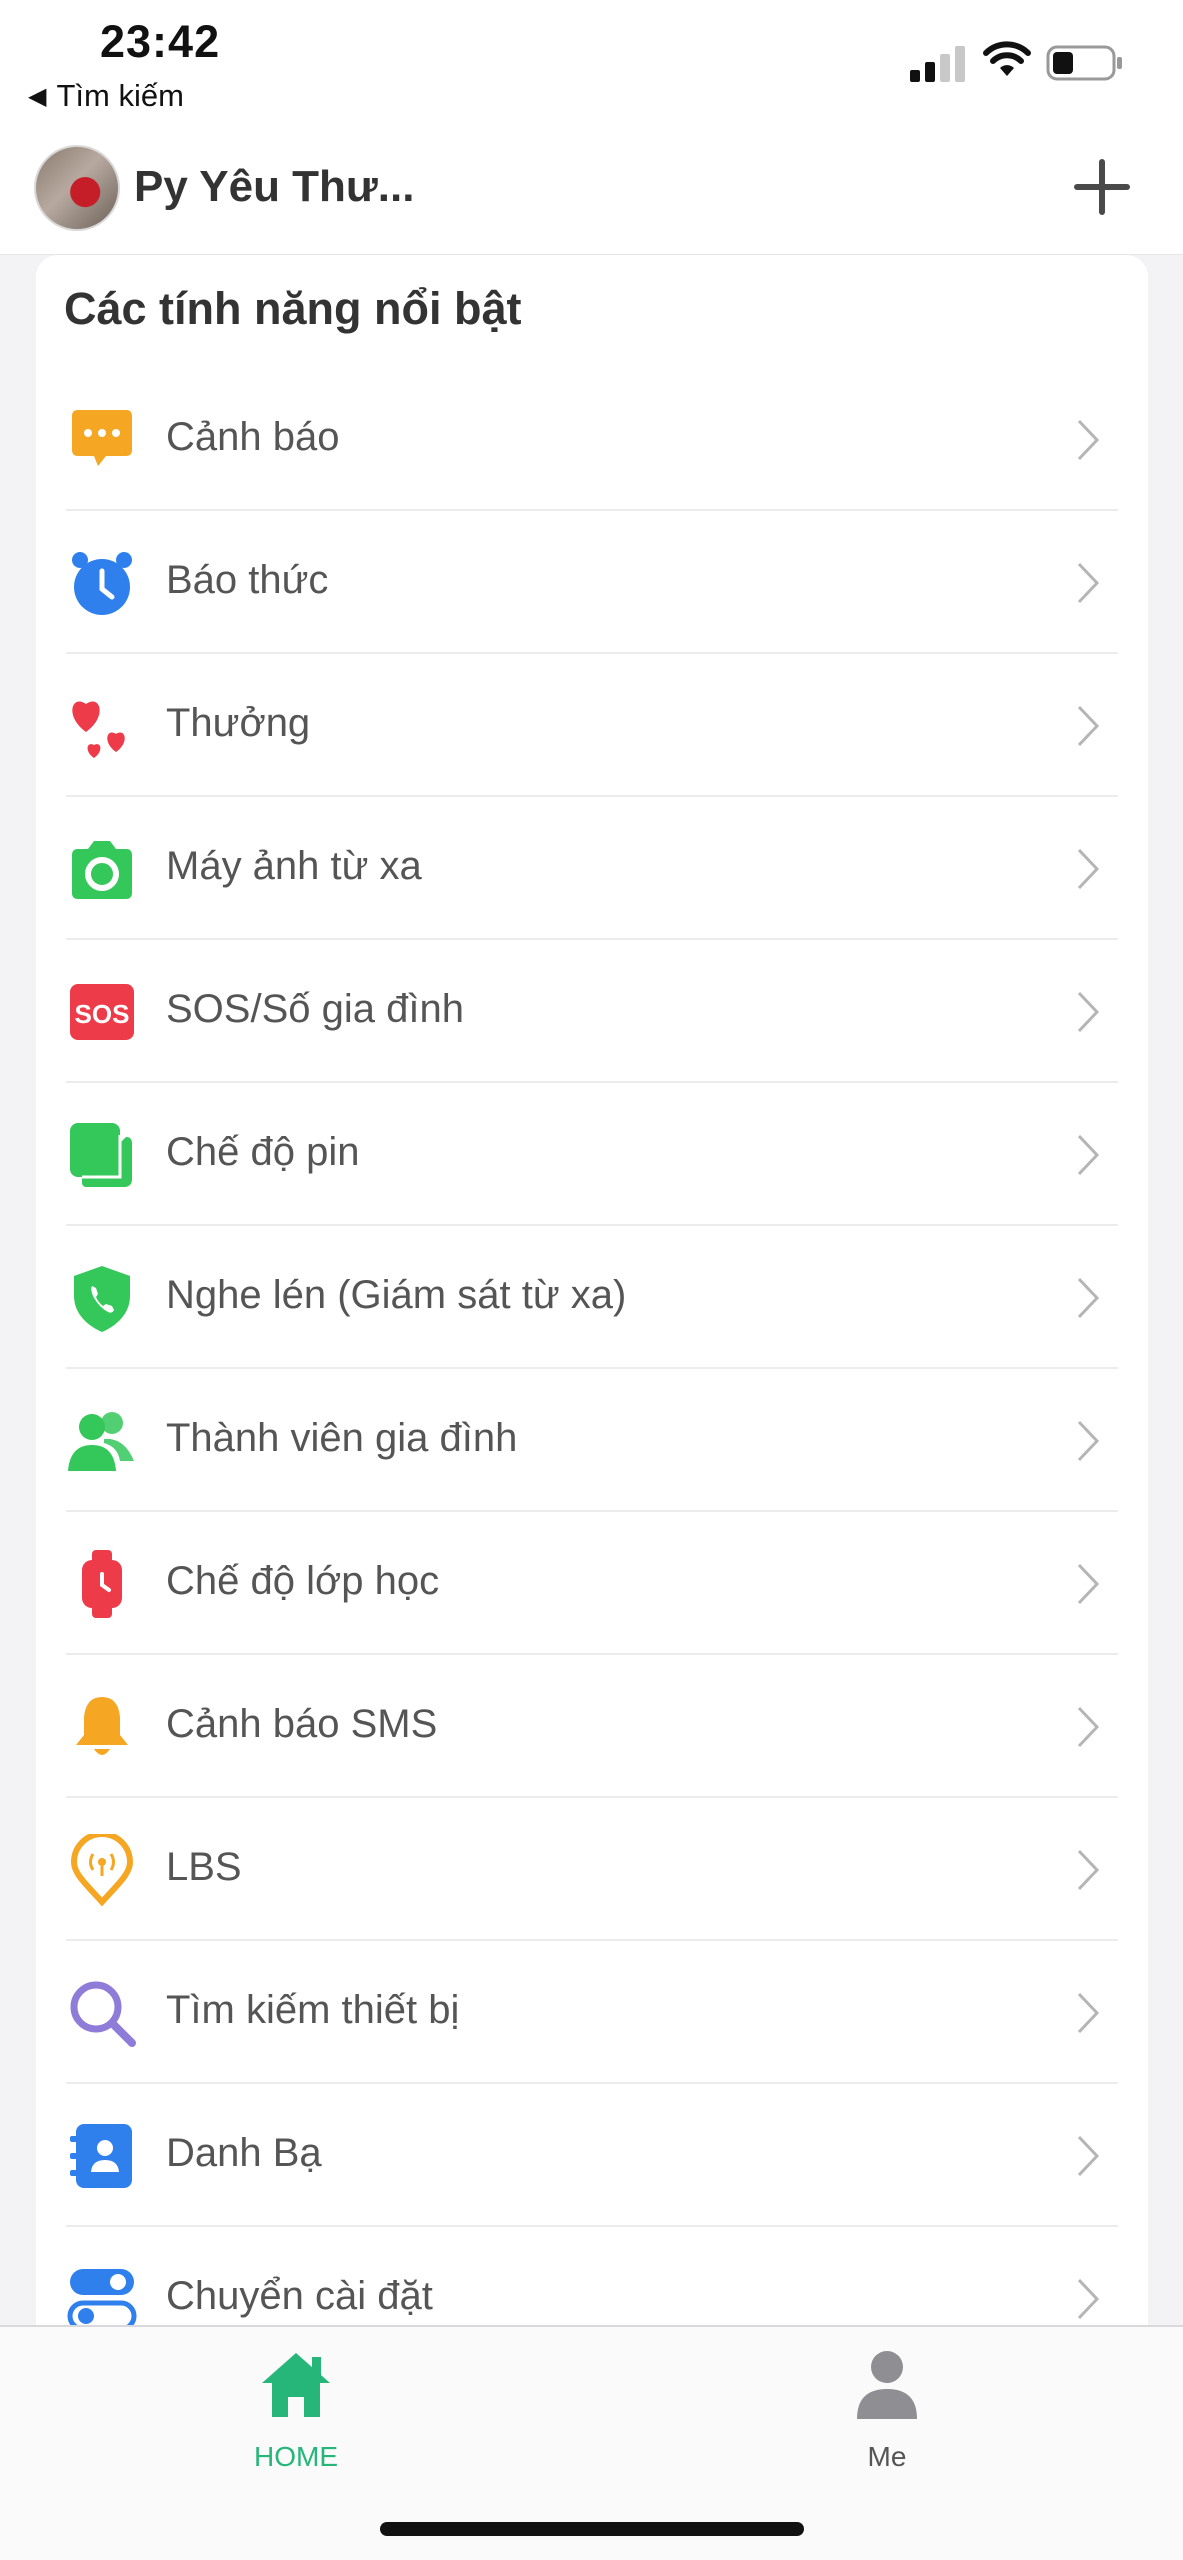 The width and height of the screenshot is (1183, 2560). I want to click on feature-label: Chuyển cài đặt, so click(299, 2296).